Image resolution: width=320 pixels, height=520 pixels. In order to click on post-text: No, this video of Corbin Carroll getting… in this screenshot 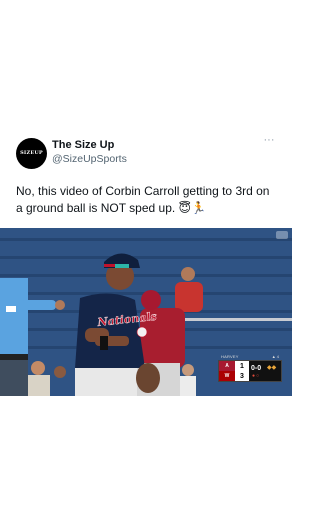, I will do `click(143, 199)`.